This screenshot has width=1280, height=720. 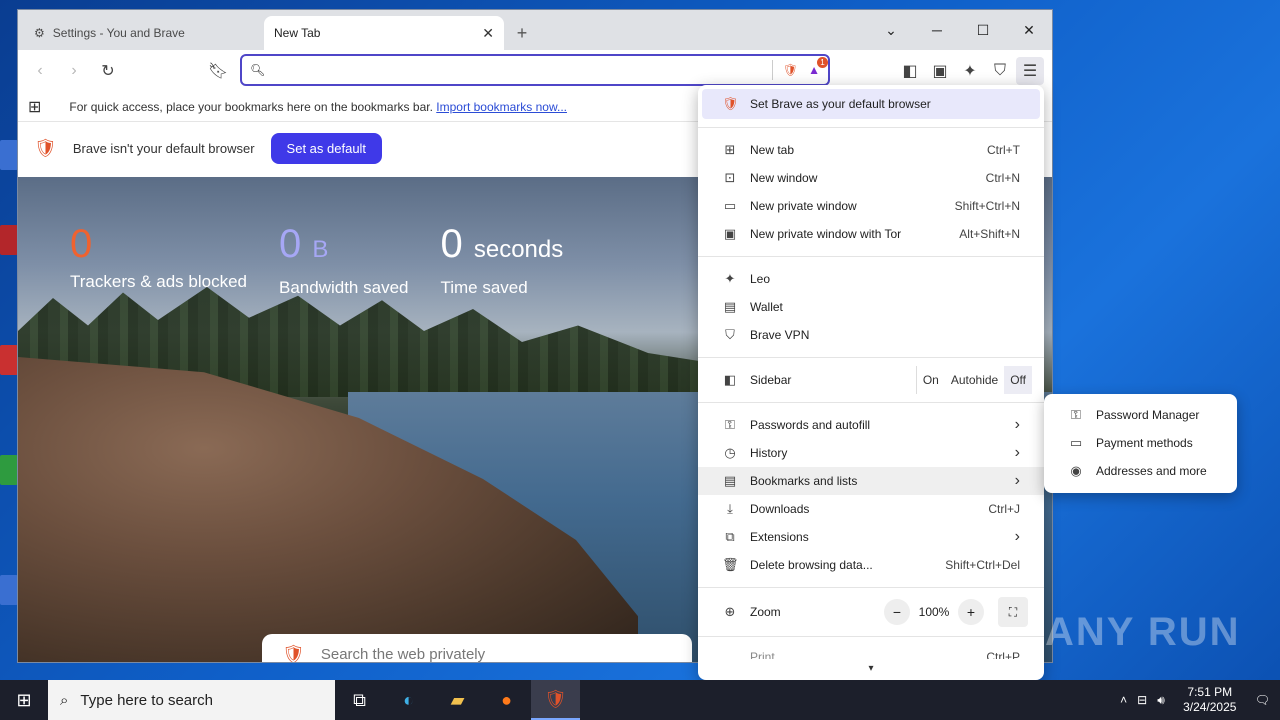 I want to click on menu-item-leo: ✦ Leo, so click(x=871, y=279).